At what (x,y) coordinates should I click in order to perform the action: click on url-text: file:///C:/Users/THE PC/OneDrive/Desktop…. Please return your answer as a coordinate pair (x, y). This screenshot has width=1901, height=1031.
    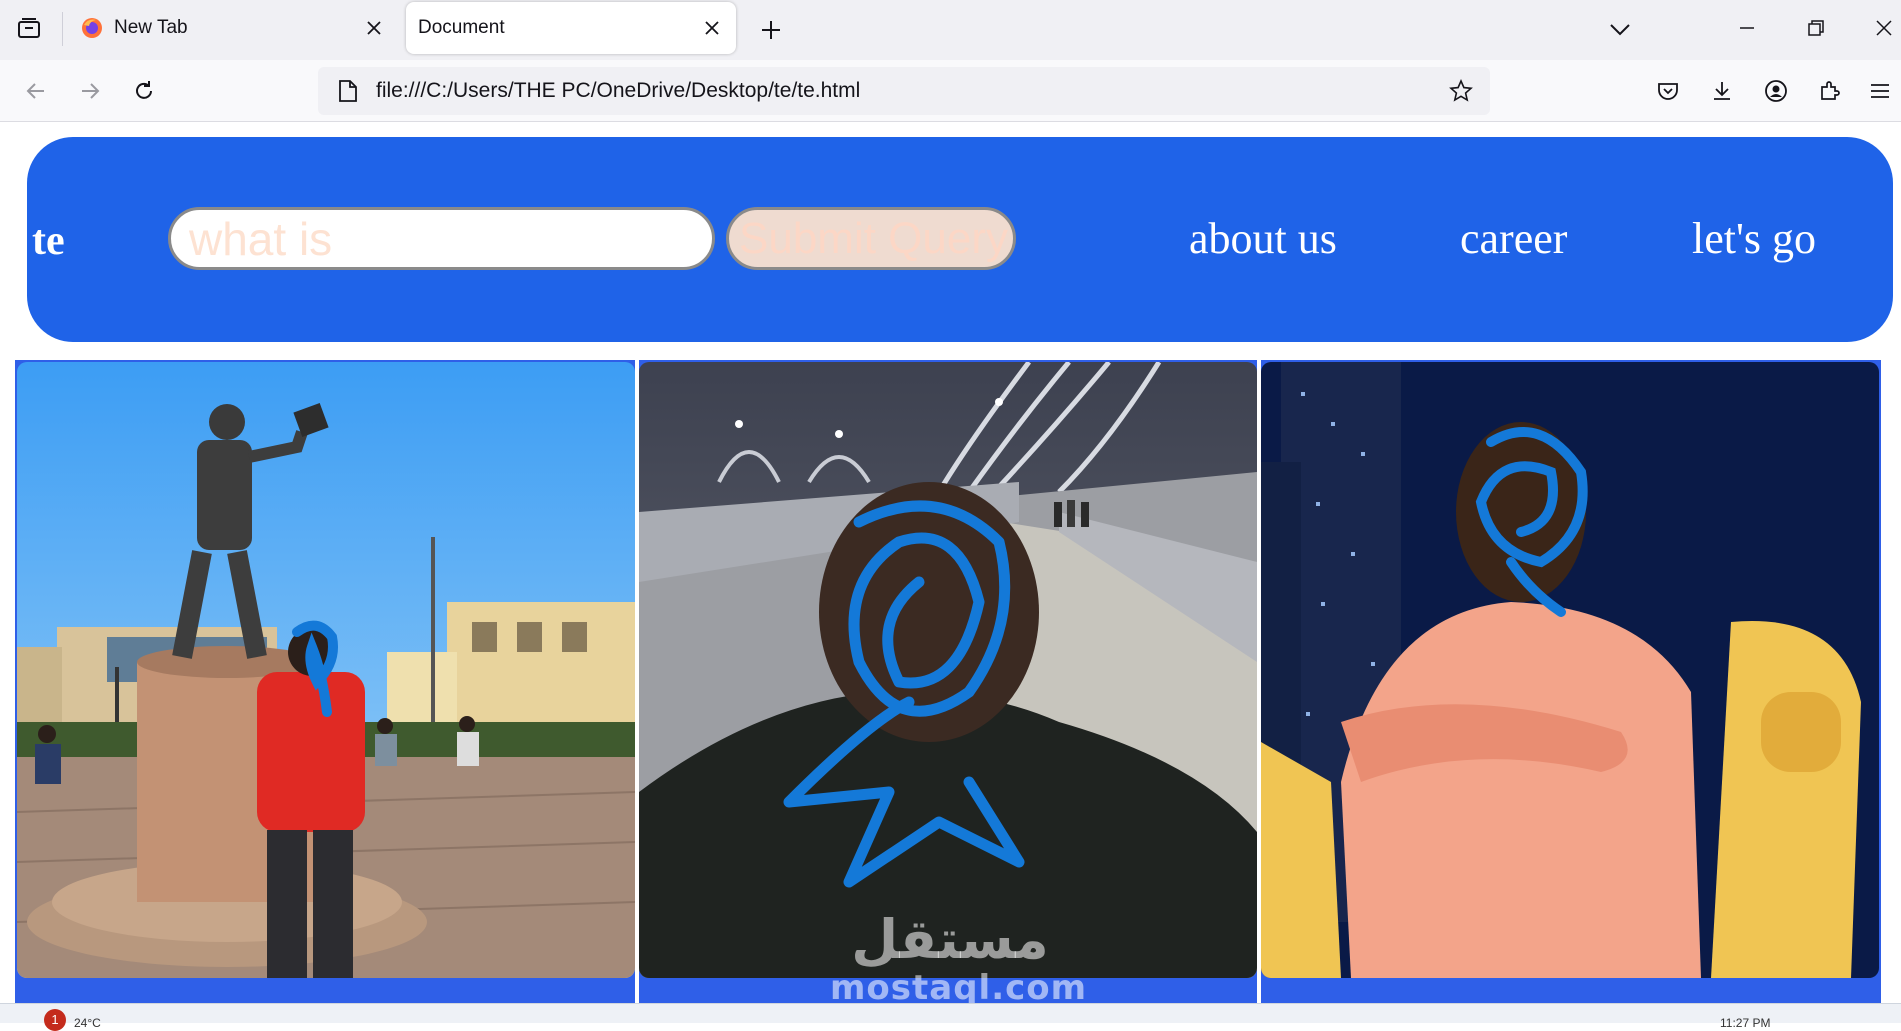
    Looking at the image, I should click on (618, 90).